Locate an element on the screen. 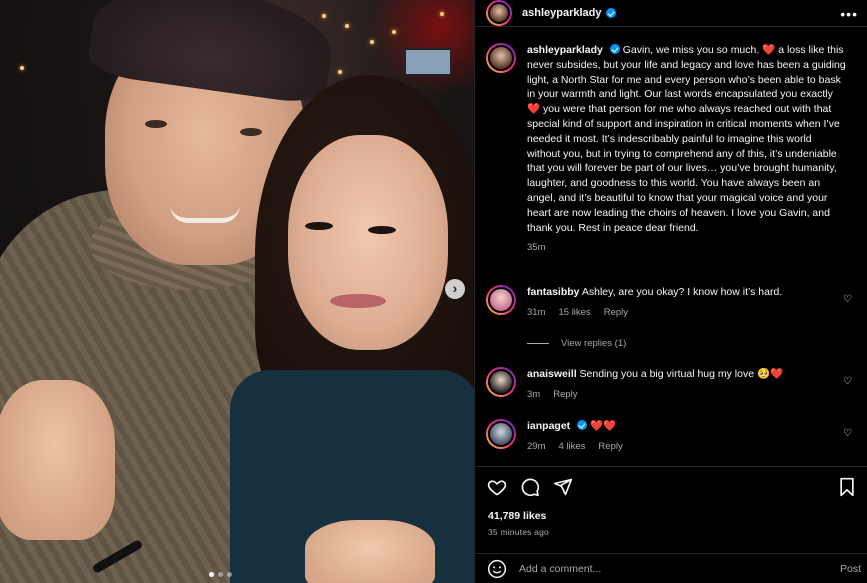  caption-age: 35m is located at coordinates (536, 248).